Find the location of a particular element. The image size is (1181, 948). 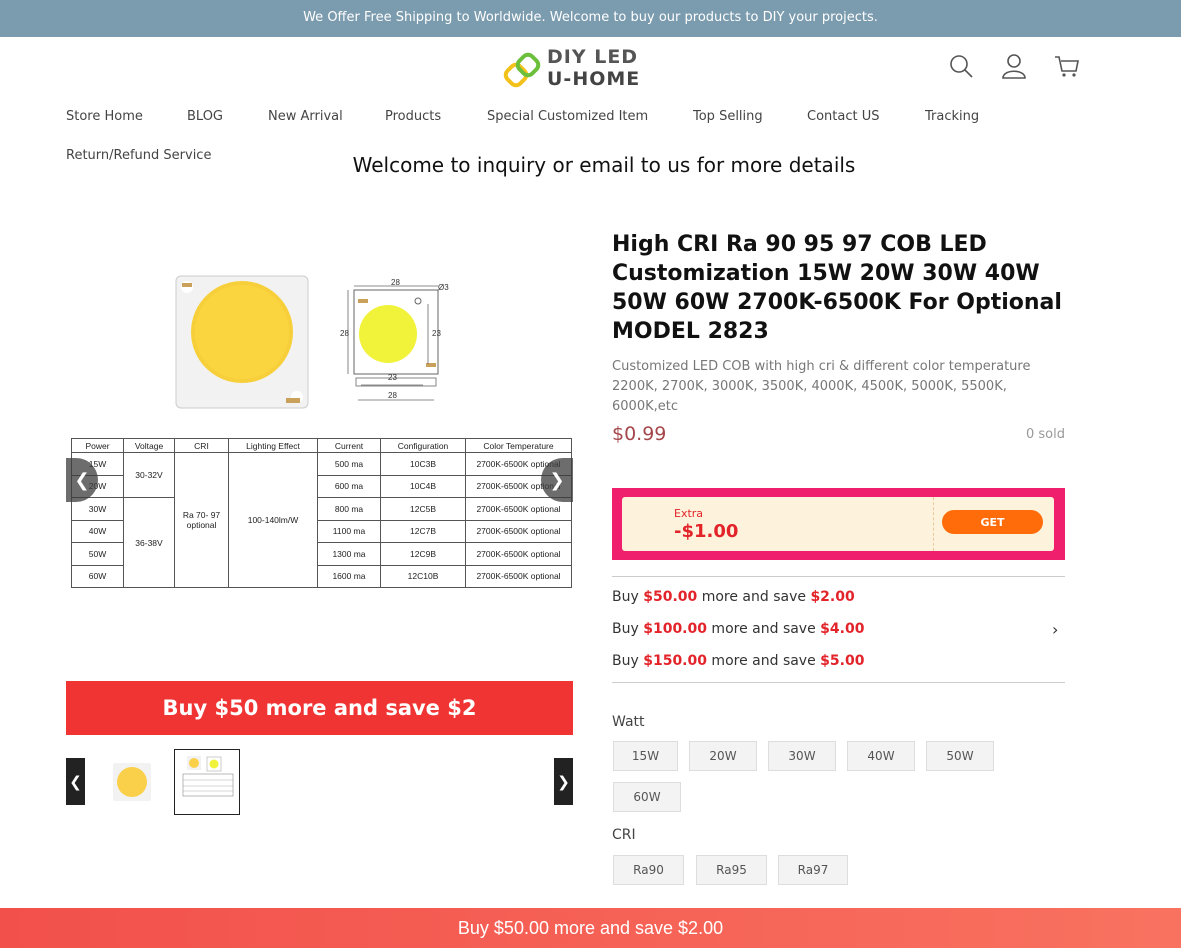

dim-bottom2: 28 is located at coordinates (392, 395).